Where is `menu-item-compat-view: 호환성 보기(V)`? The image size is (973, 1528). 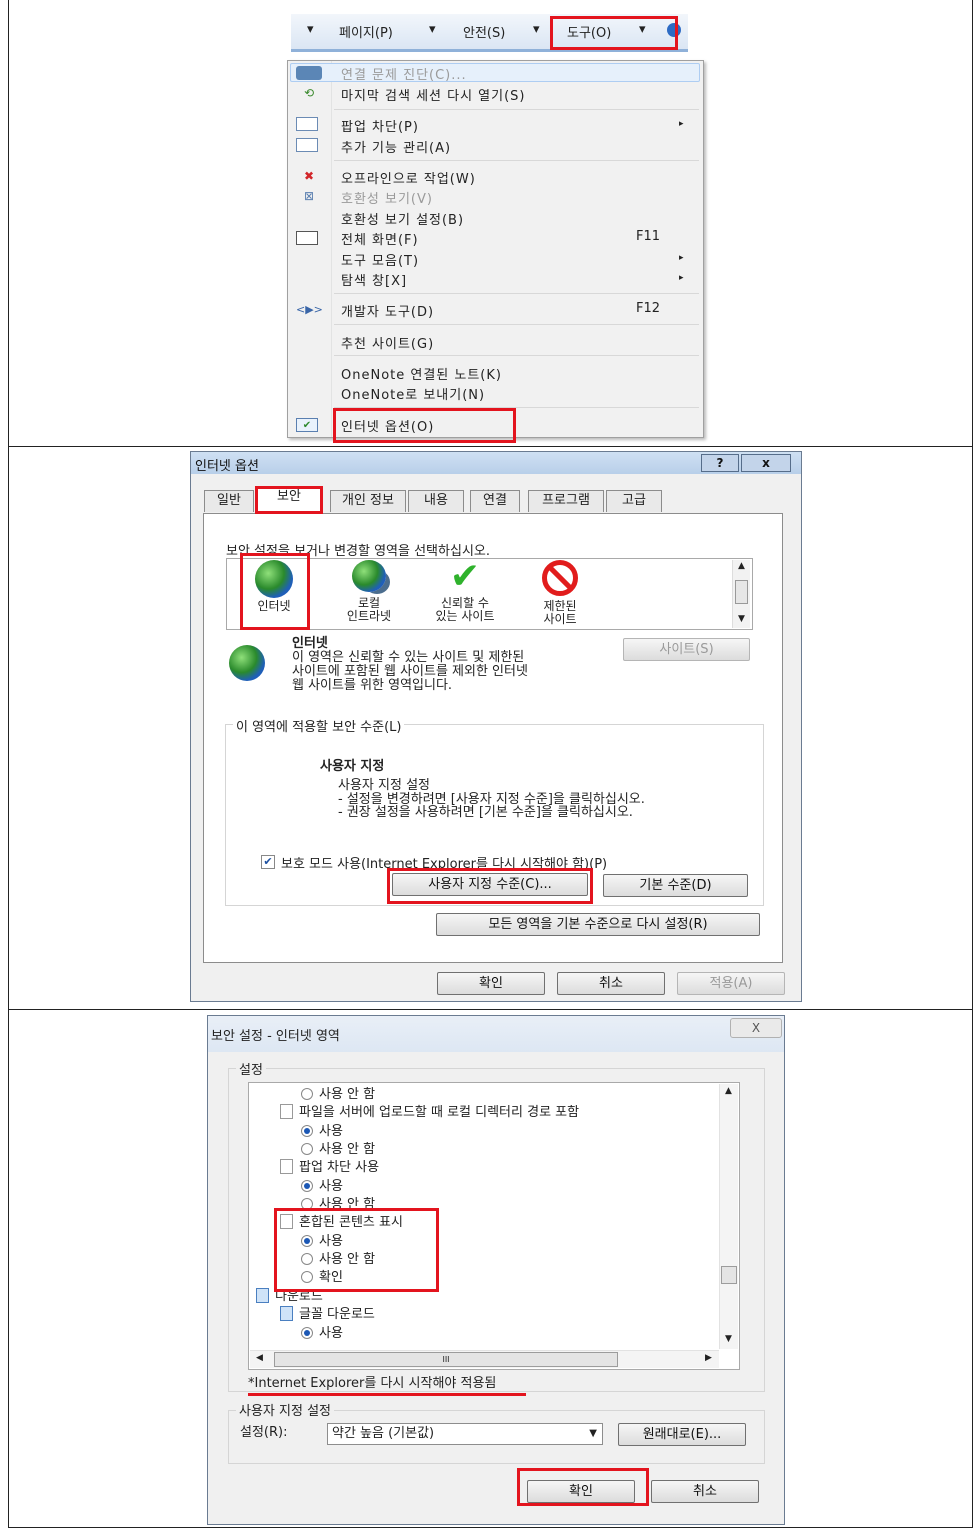 menu-item-compat-view: 호환성 보기(V) is located at coordinates (387, 197).